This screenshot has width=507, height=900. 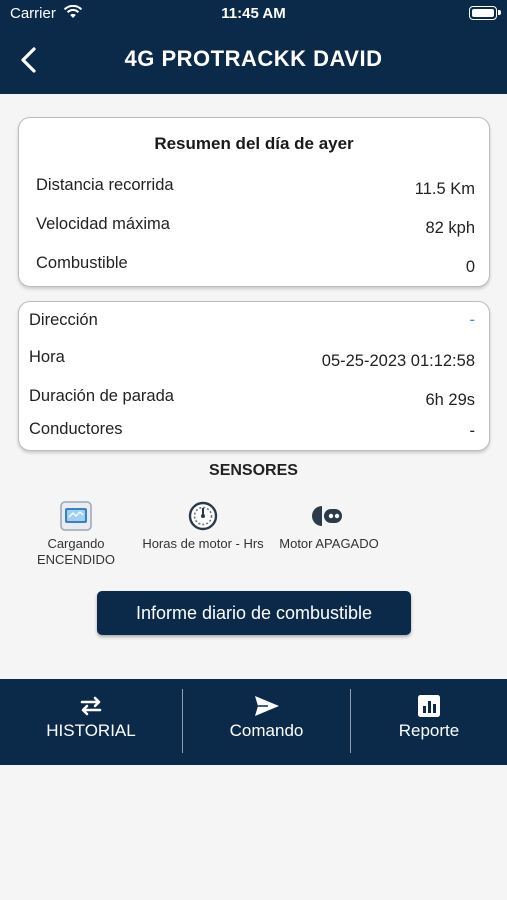 I want to click on battery-icon, so click(x=485, y=13).